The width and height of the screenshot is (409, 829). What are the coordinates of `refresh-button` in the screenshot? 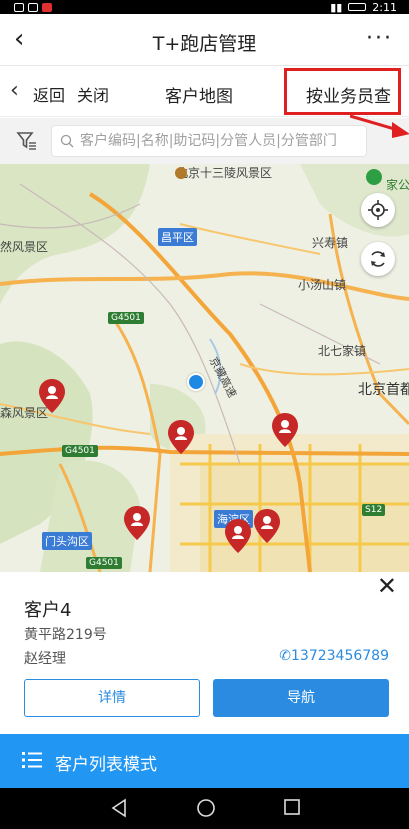 It's located at (378, 259).